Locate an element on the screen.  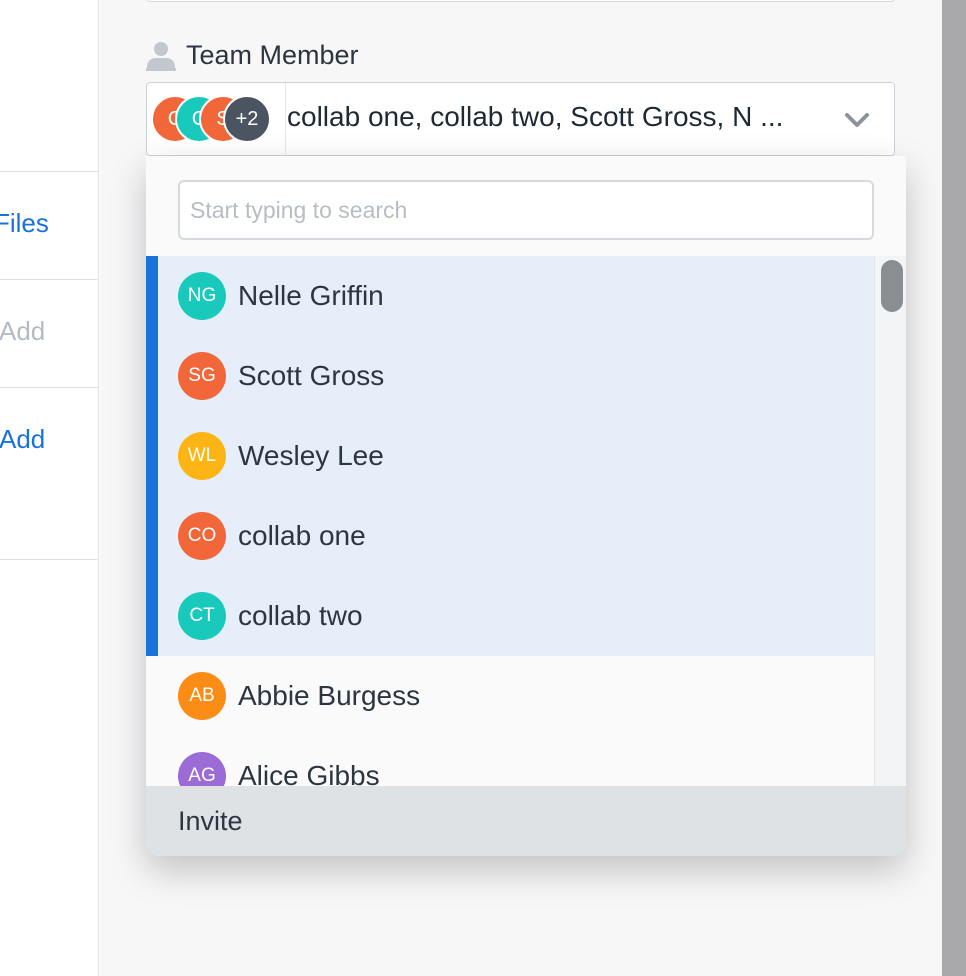
dropdown-scrollbar is located at coordinates (890, 521).